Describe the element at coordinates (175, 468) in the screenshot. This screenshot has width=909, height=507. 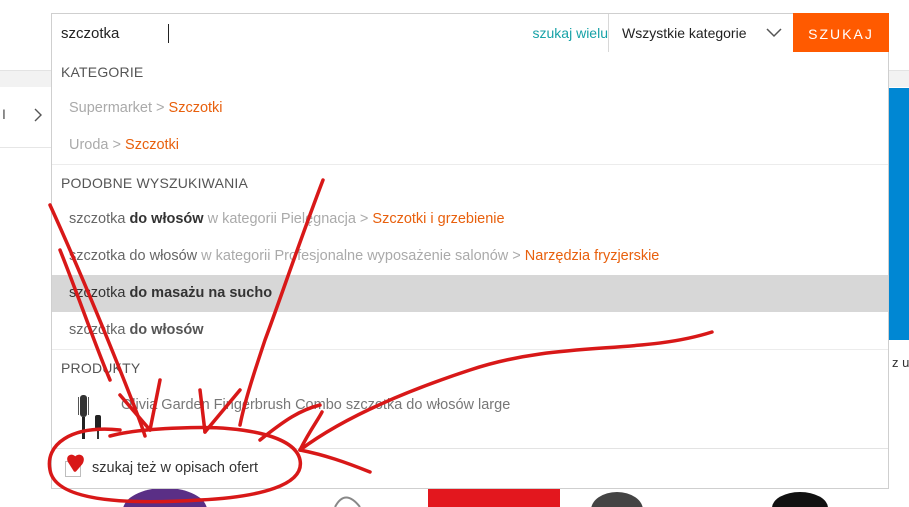
I see `search-descriptions-label: szukaj też w opisach ofert` at that location.